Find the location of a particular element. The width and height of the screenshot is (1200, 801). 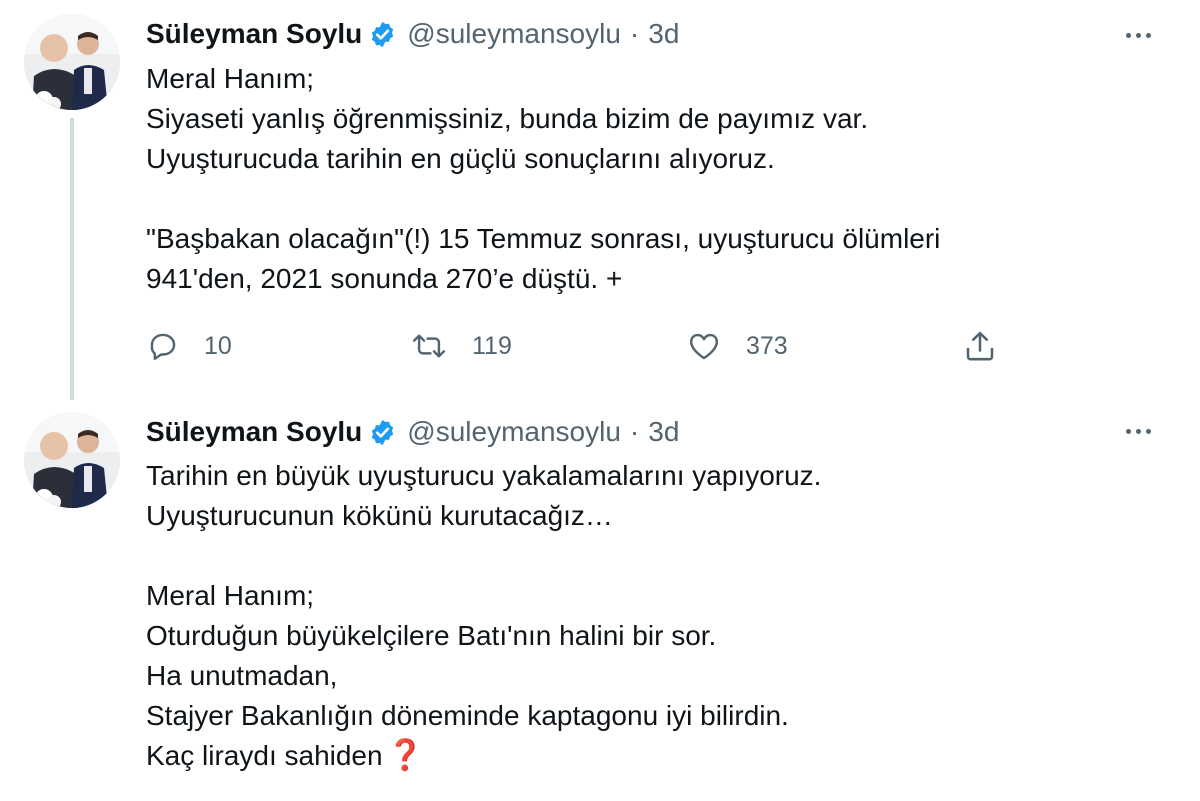

tweet-text-line: Ha unutmadan, is located at coordinates (242, 675).